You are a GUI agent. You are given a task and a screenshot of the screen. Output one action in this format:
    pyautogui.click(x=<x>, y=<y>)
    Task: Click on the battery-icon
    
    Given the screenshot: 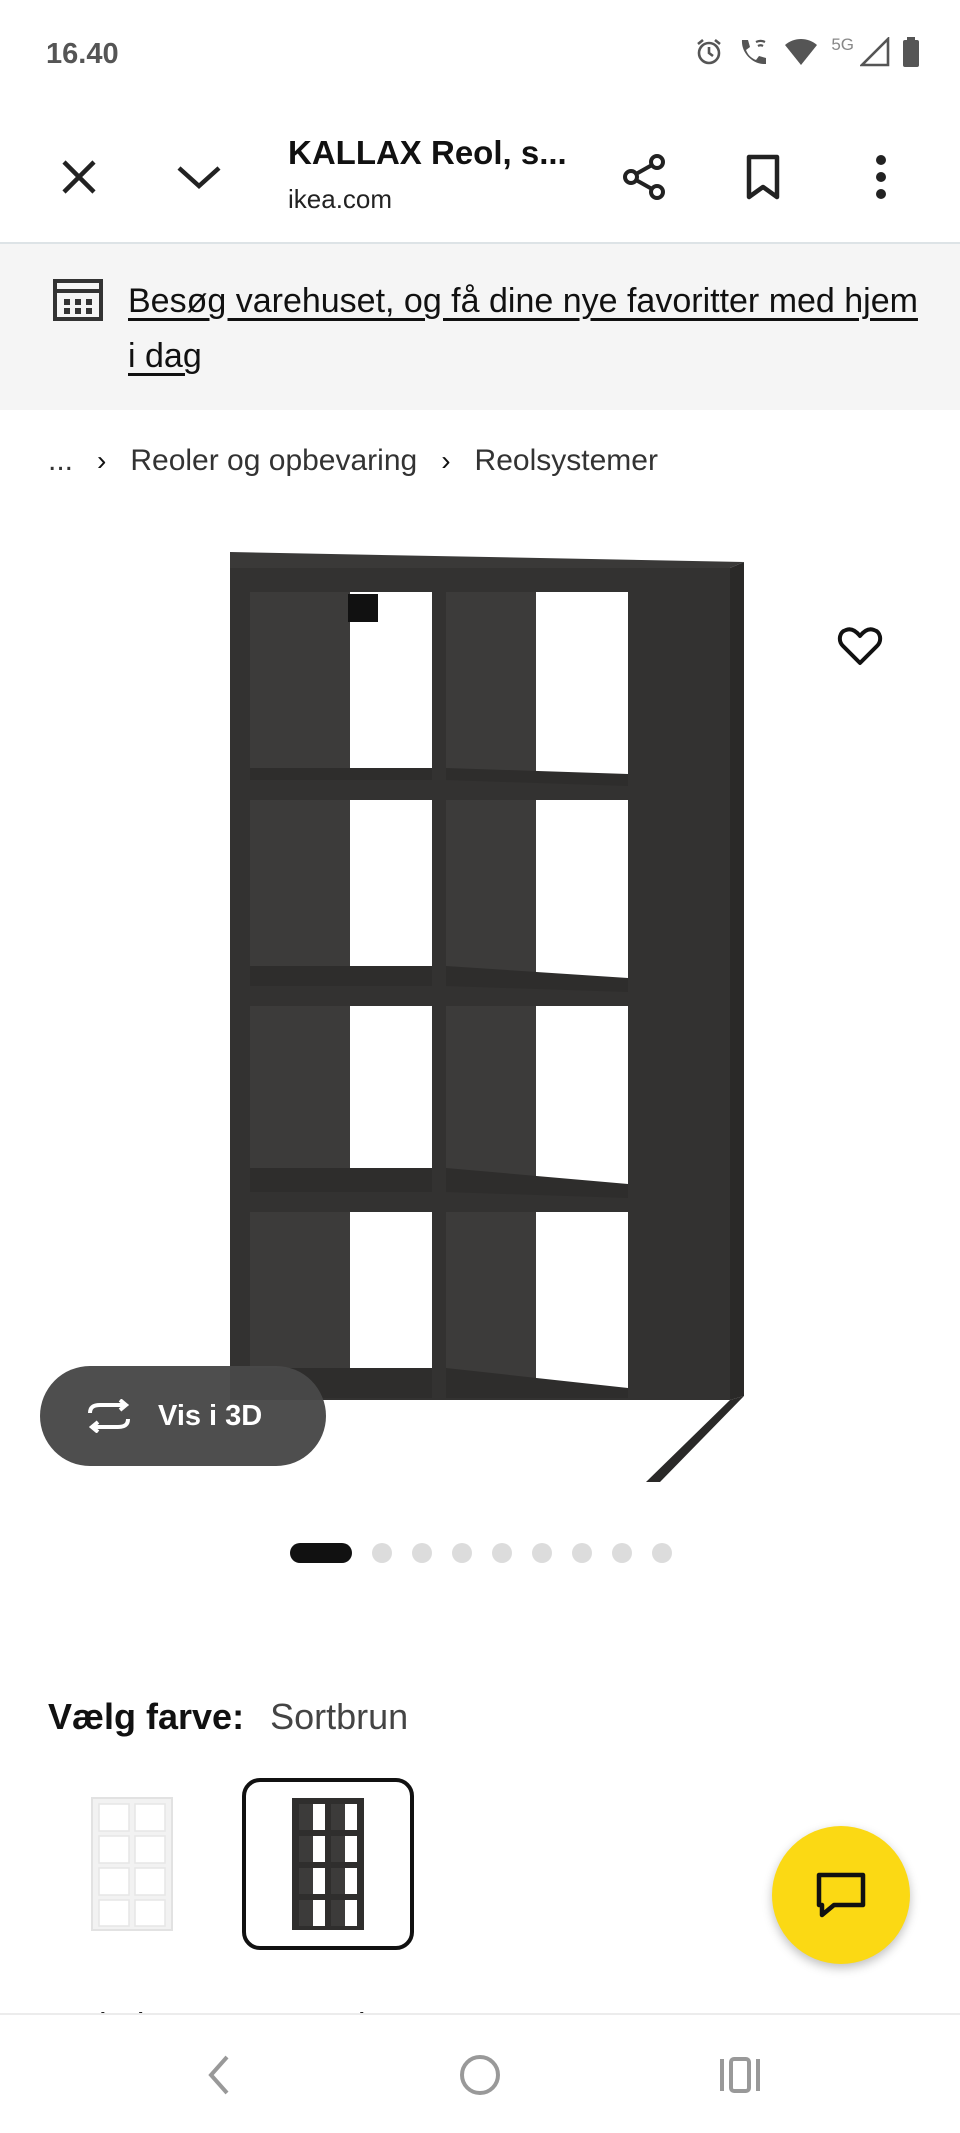 What is the action you would take?
    pyautogui.click(x=911, y=52)
    